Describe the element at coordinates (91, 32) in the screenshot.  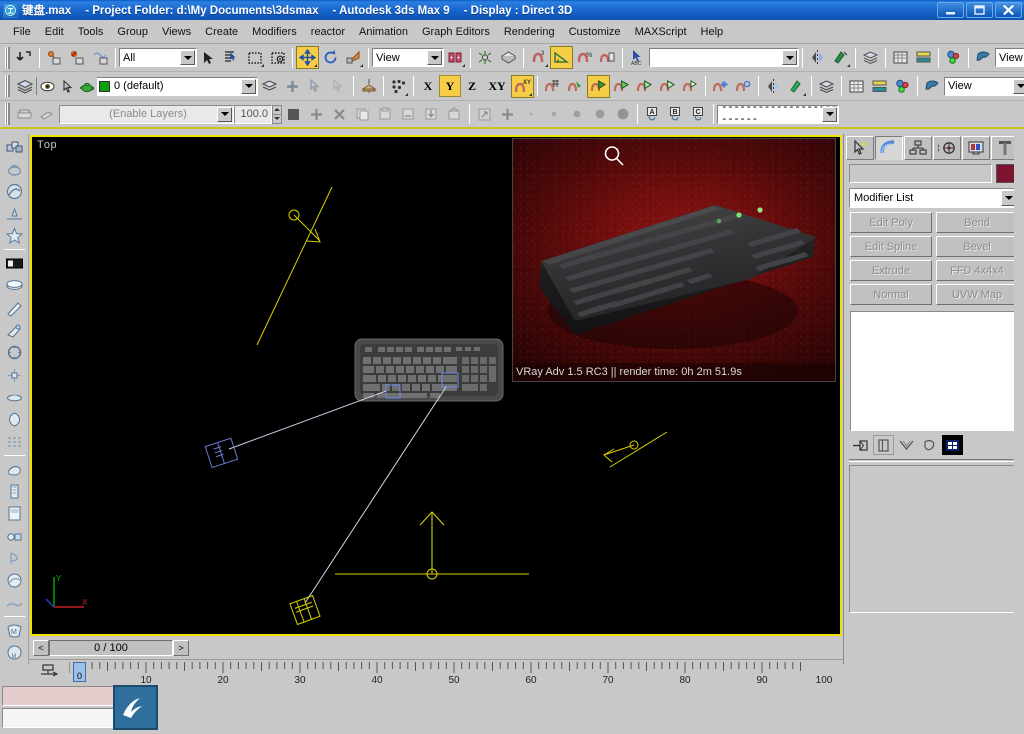
I see `menu-tools: Tools` at that location.